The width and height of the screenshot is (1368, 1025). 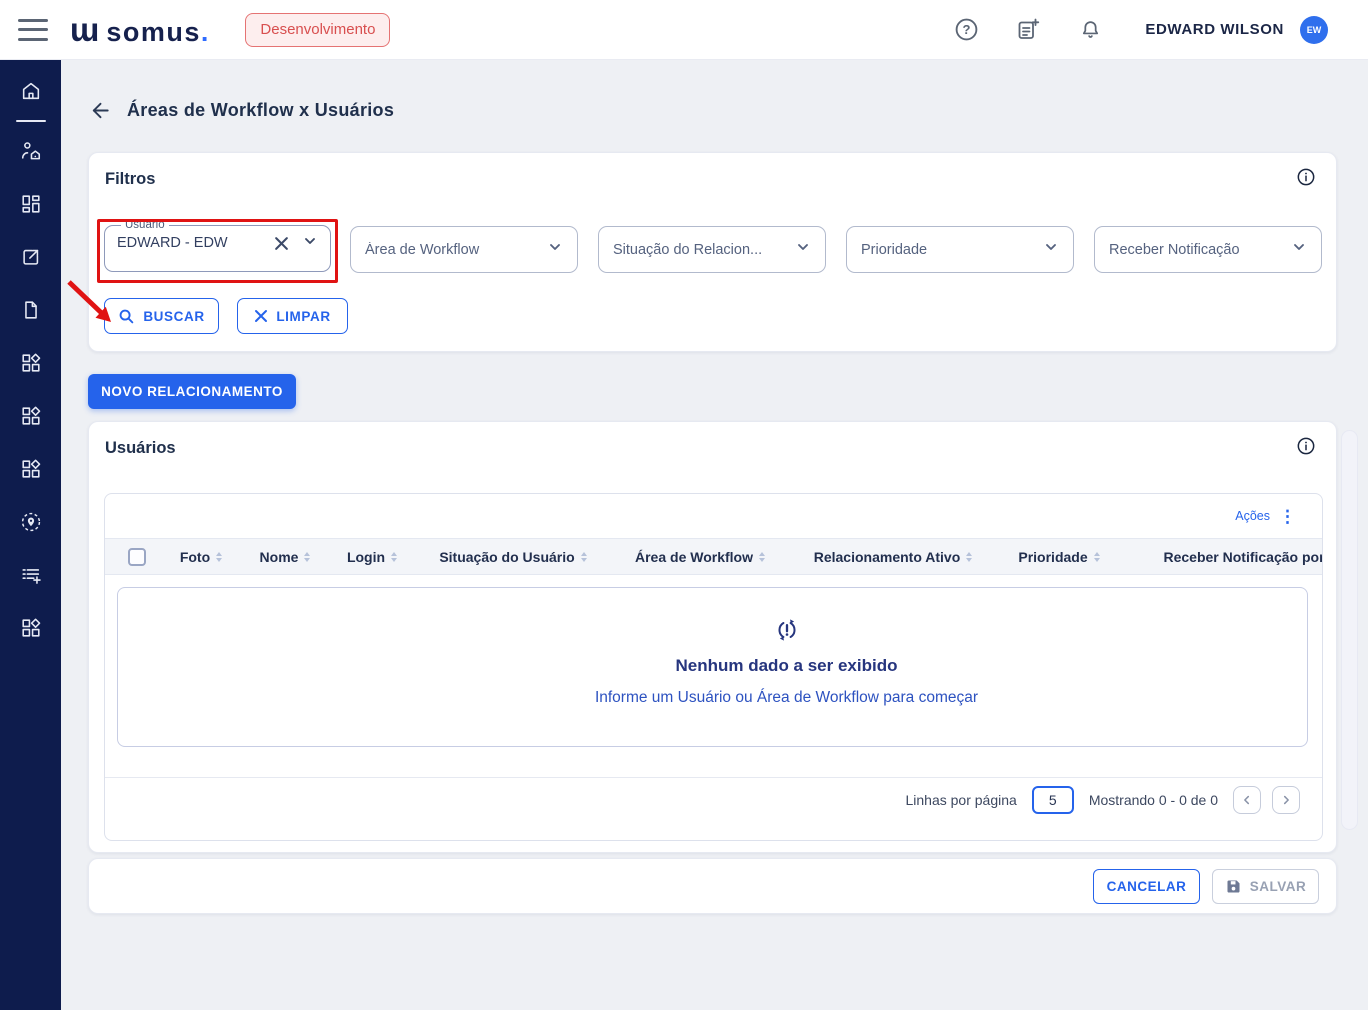 What do you see at coordinates (30, 535) in the screenshot?
I see `sidebar-nav` at bounding box center [30, 535].